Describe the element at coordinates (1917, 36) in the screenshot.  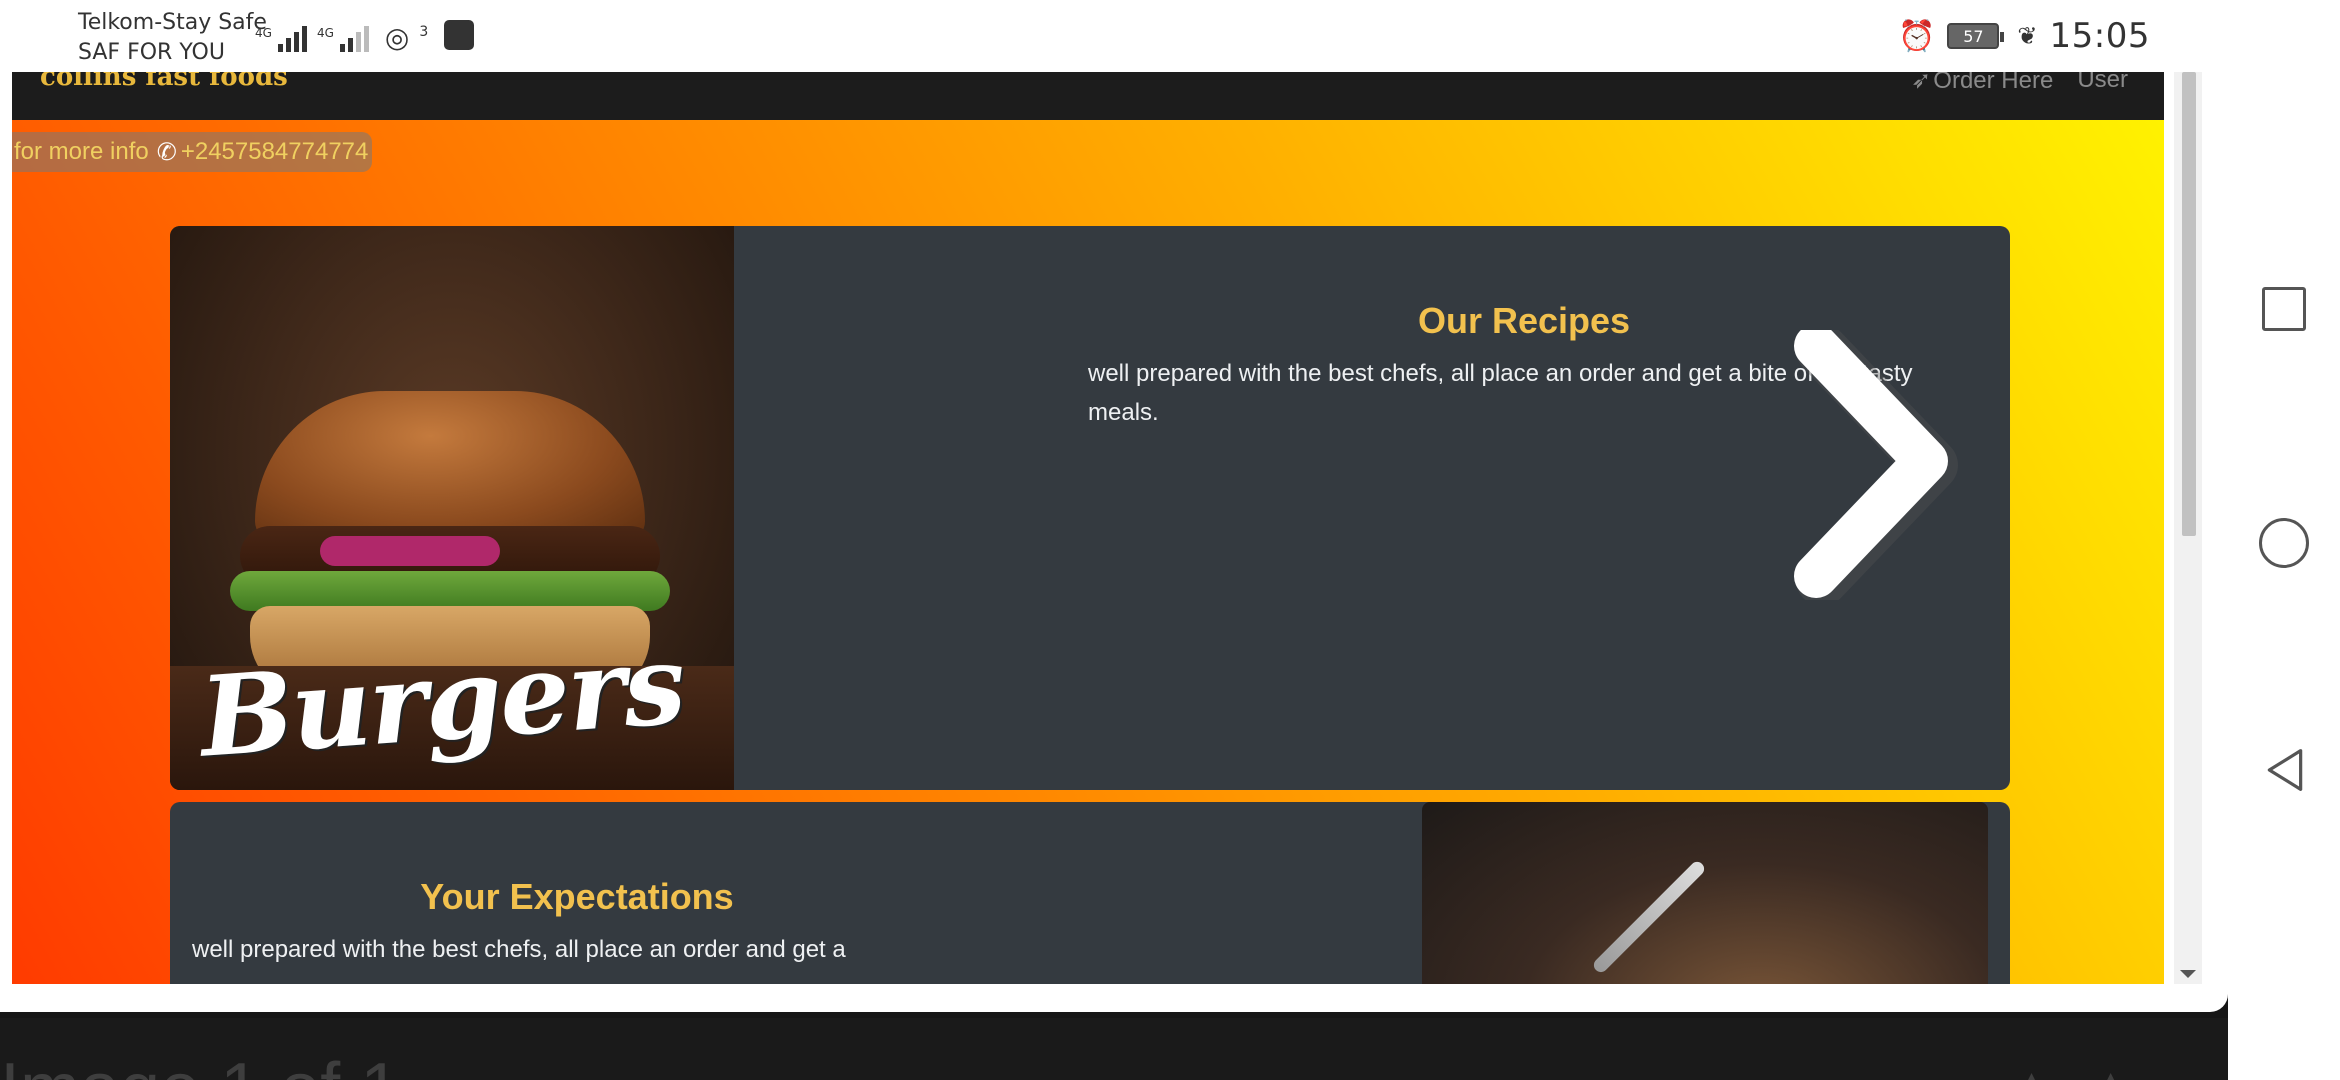
I see `alarm-icon: ⏰` at that location.